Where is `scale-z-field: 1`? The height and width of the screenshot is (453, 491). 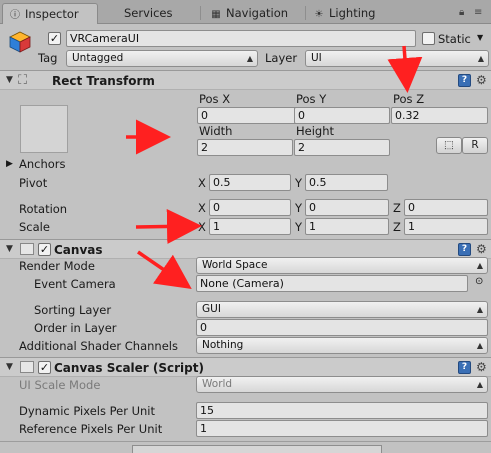
scale-z-field: 1 is located at coordinates (446, 226).